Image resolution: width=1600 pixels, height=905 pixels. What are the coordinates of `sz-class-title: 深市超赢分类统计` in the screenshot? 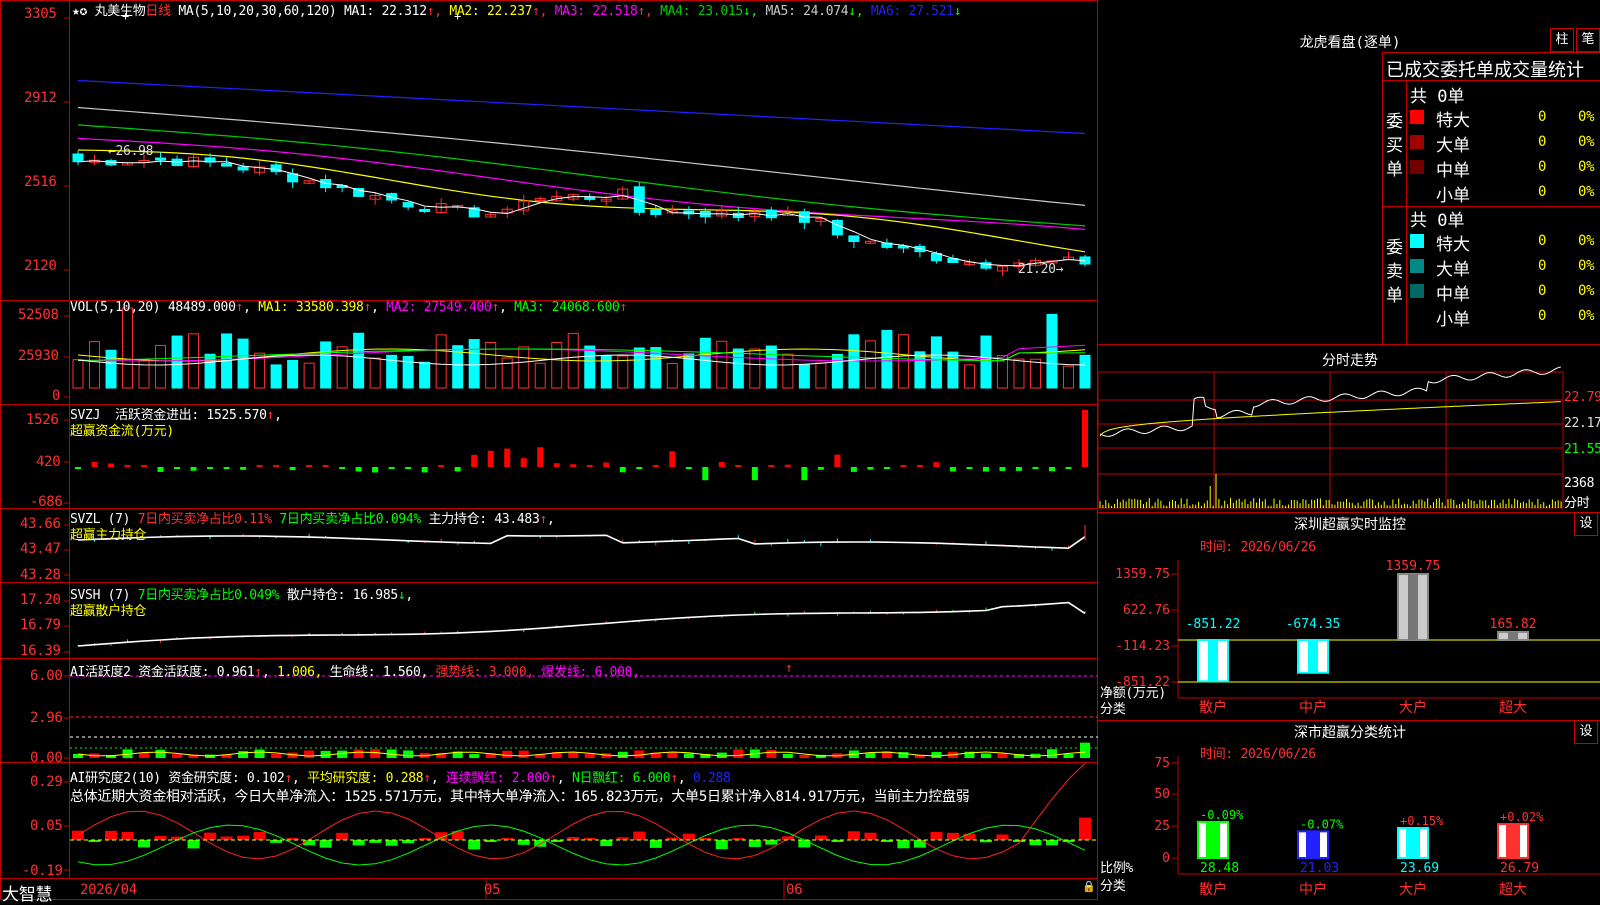 It's located at (1350, 733).